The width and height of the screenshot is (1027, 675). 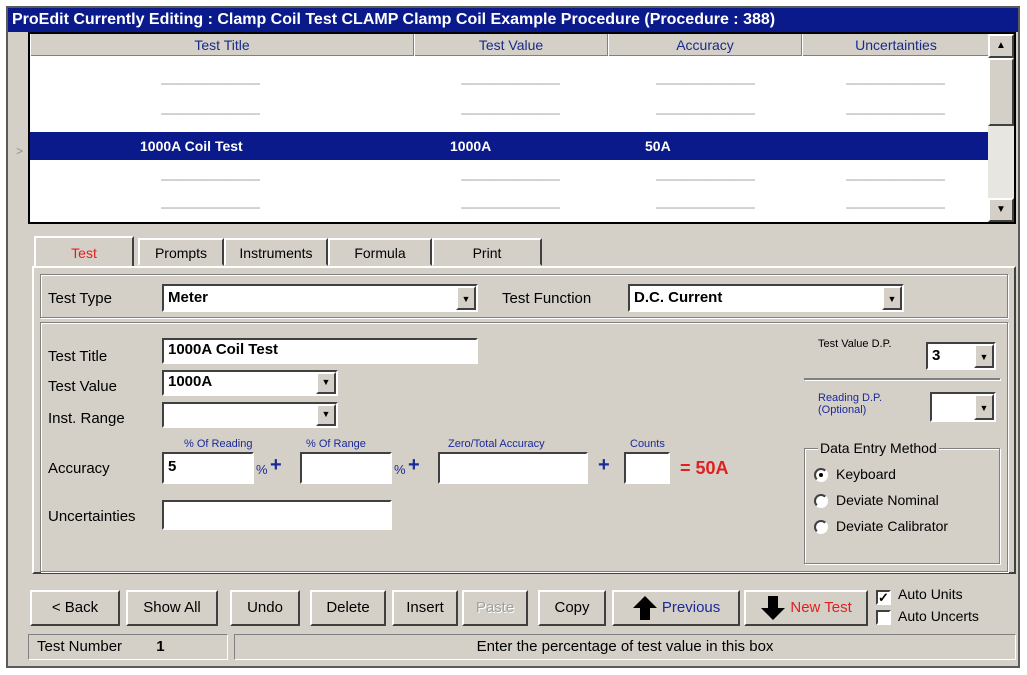 I want to click on radio-deviate-nominal, so click(x=821, y=501).